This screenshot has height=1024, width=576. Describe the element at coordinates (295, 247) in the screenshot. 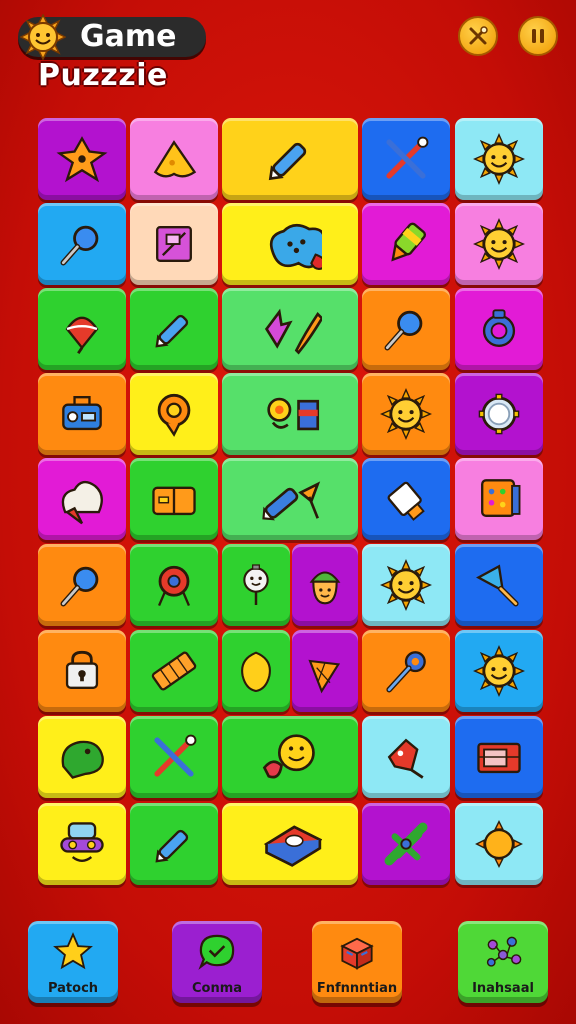

I see `blue-blob-icon` at that location.